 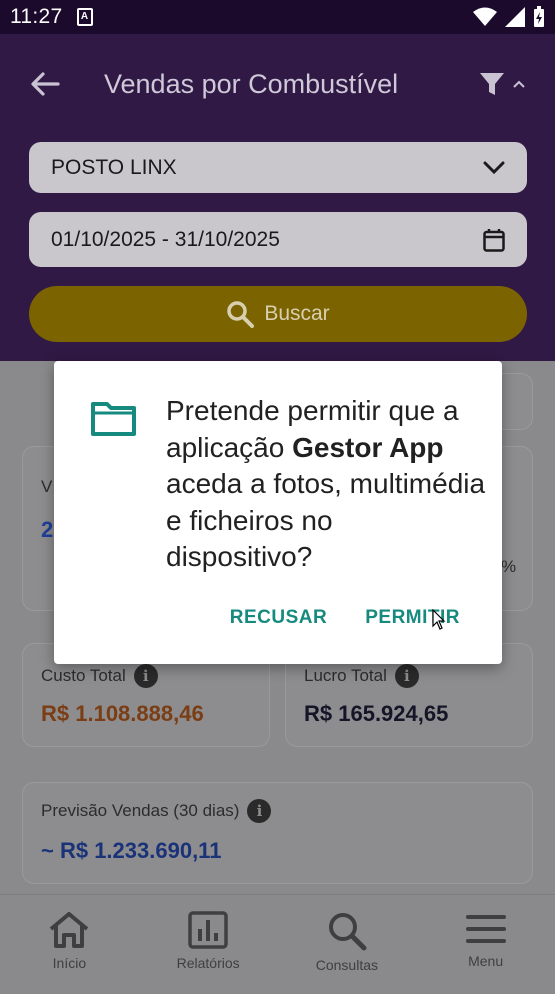 What do you see at coordinates (251, 83) in the screenshot?
I see `page-title: Vendas por Combustível` at bounding box center [251, 83].